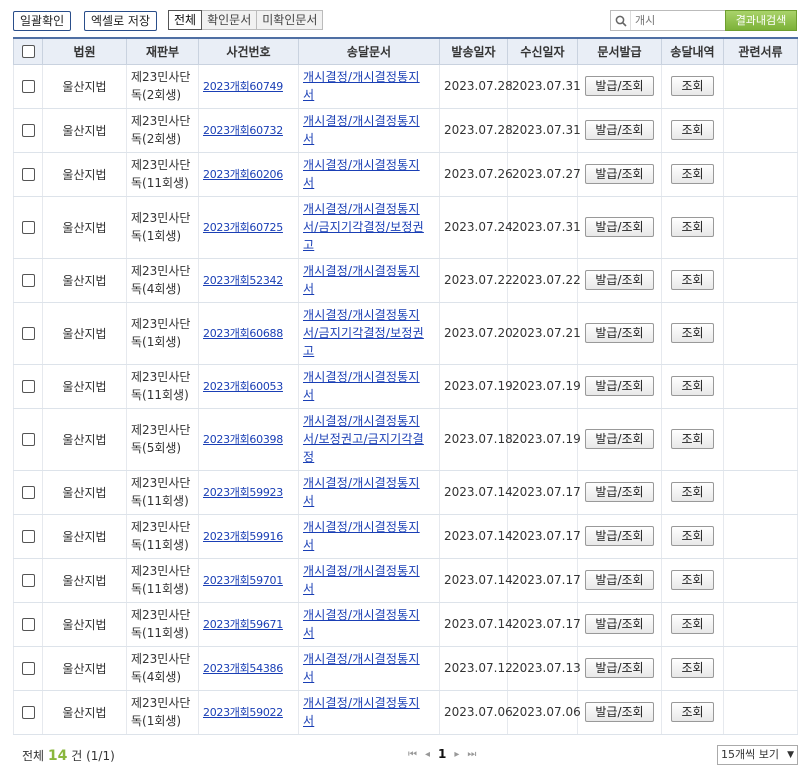  I want to click on tab-all: 전체, so click(185, 20).